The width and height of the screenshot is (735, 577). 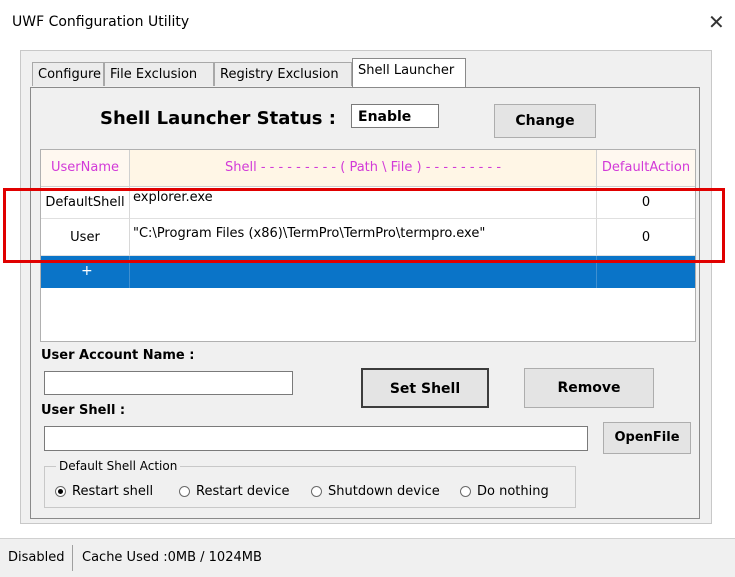 What do you see at coordinates (101, 22) in the screenshot?
I see `window-title: UWF Configuration Utility` at bounding box center [101, 22].